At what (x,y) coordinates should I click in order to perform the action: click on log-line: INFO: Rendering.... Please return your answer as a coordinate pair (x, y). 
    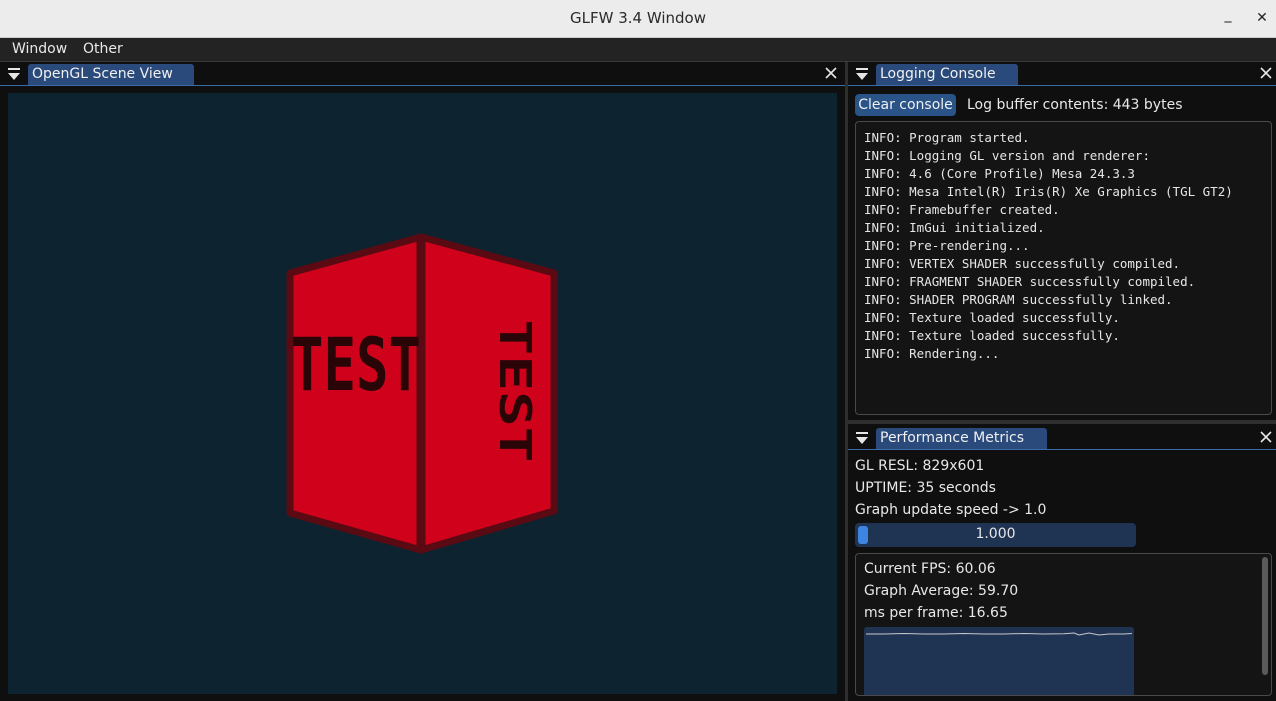
    Looking at the image, I should click on (932, 353).